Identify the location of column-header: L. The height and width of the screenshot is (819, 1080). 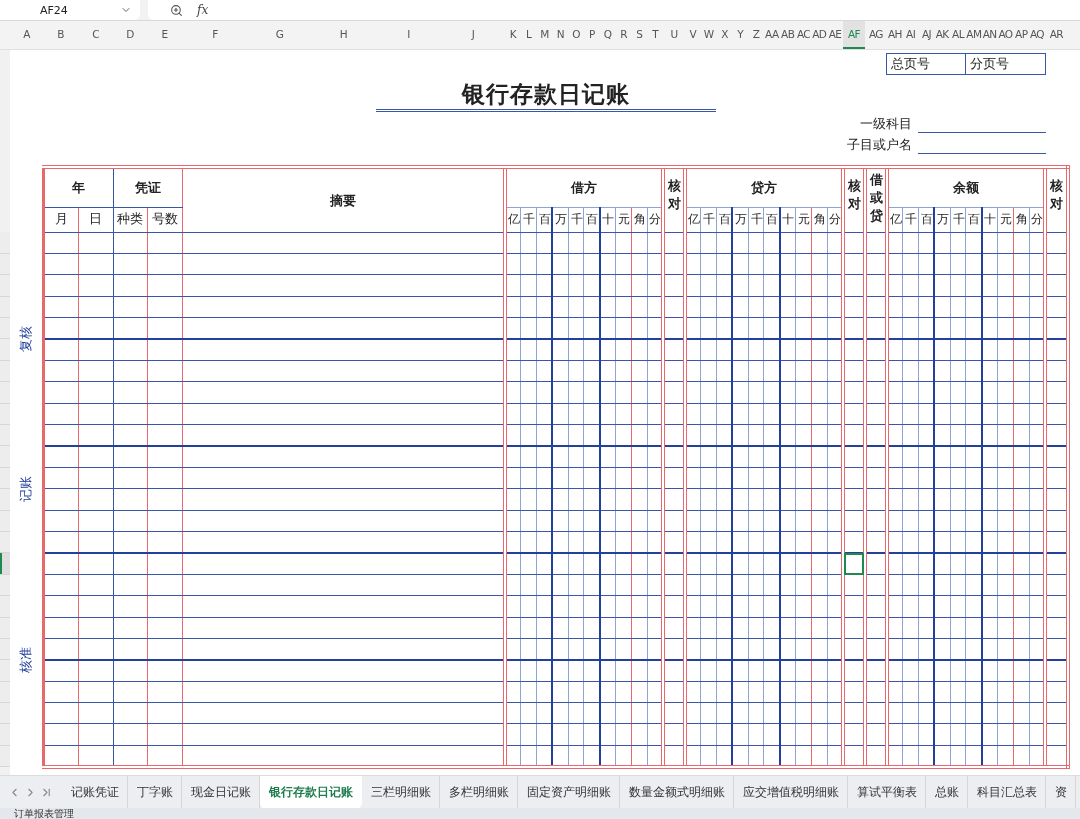
(528, 35).